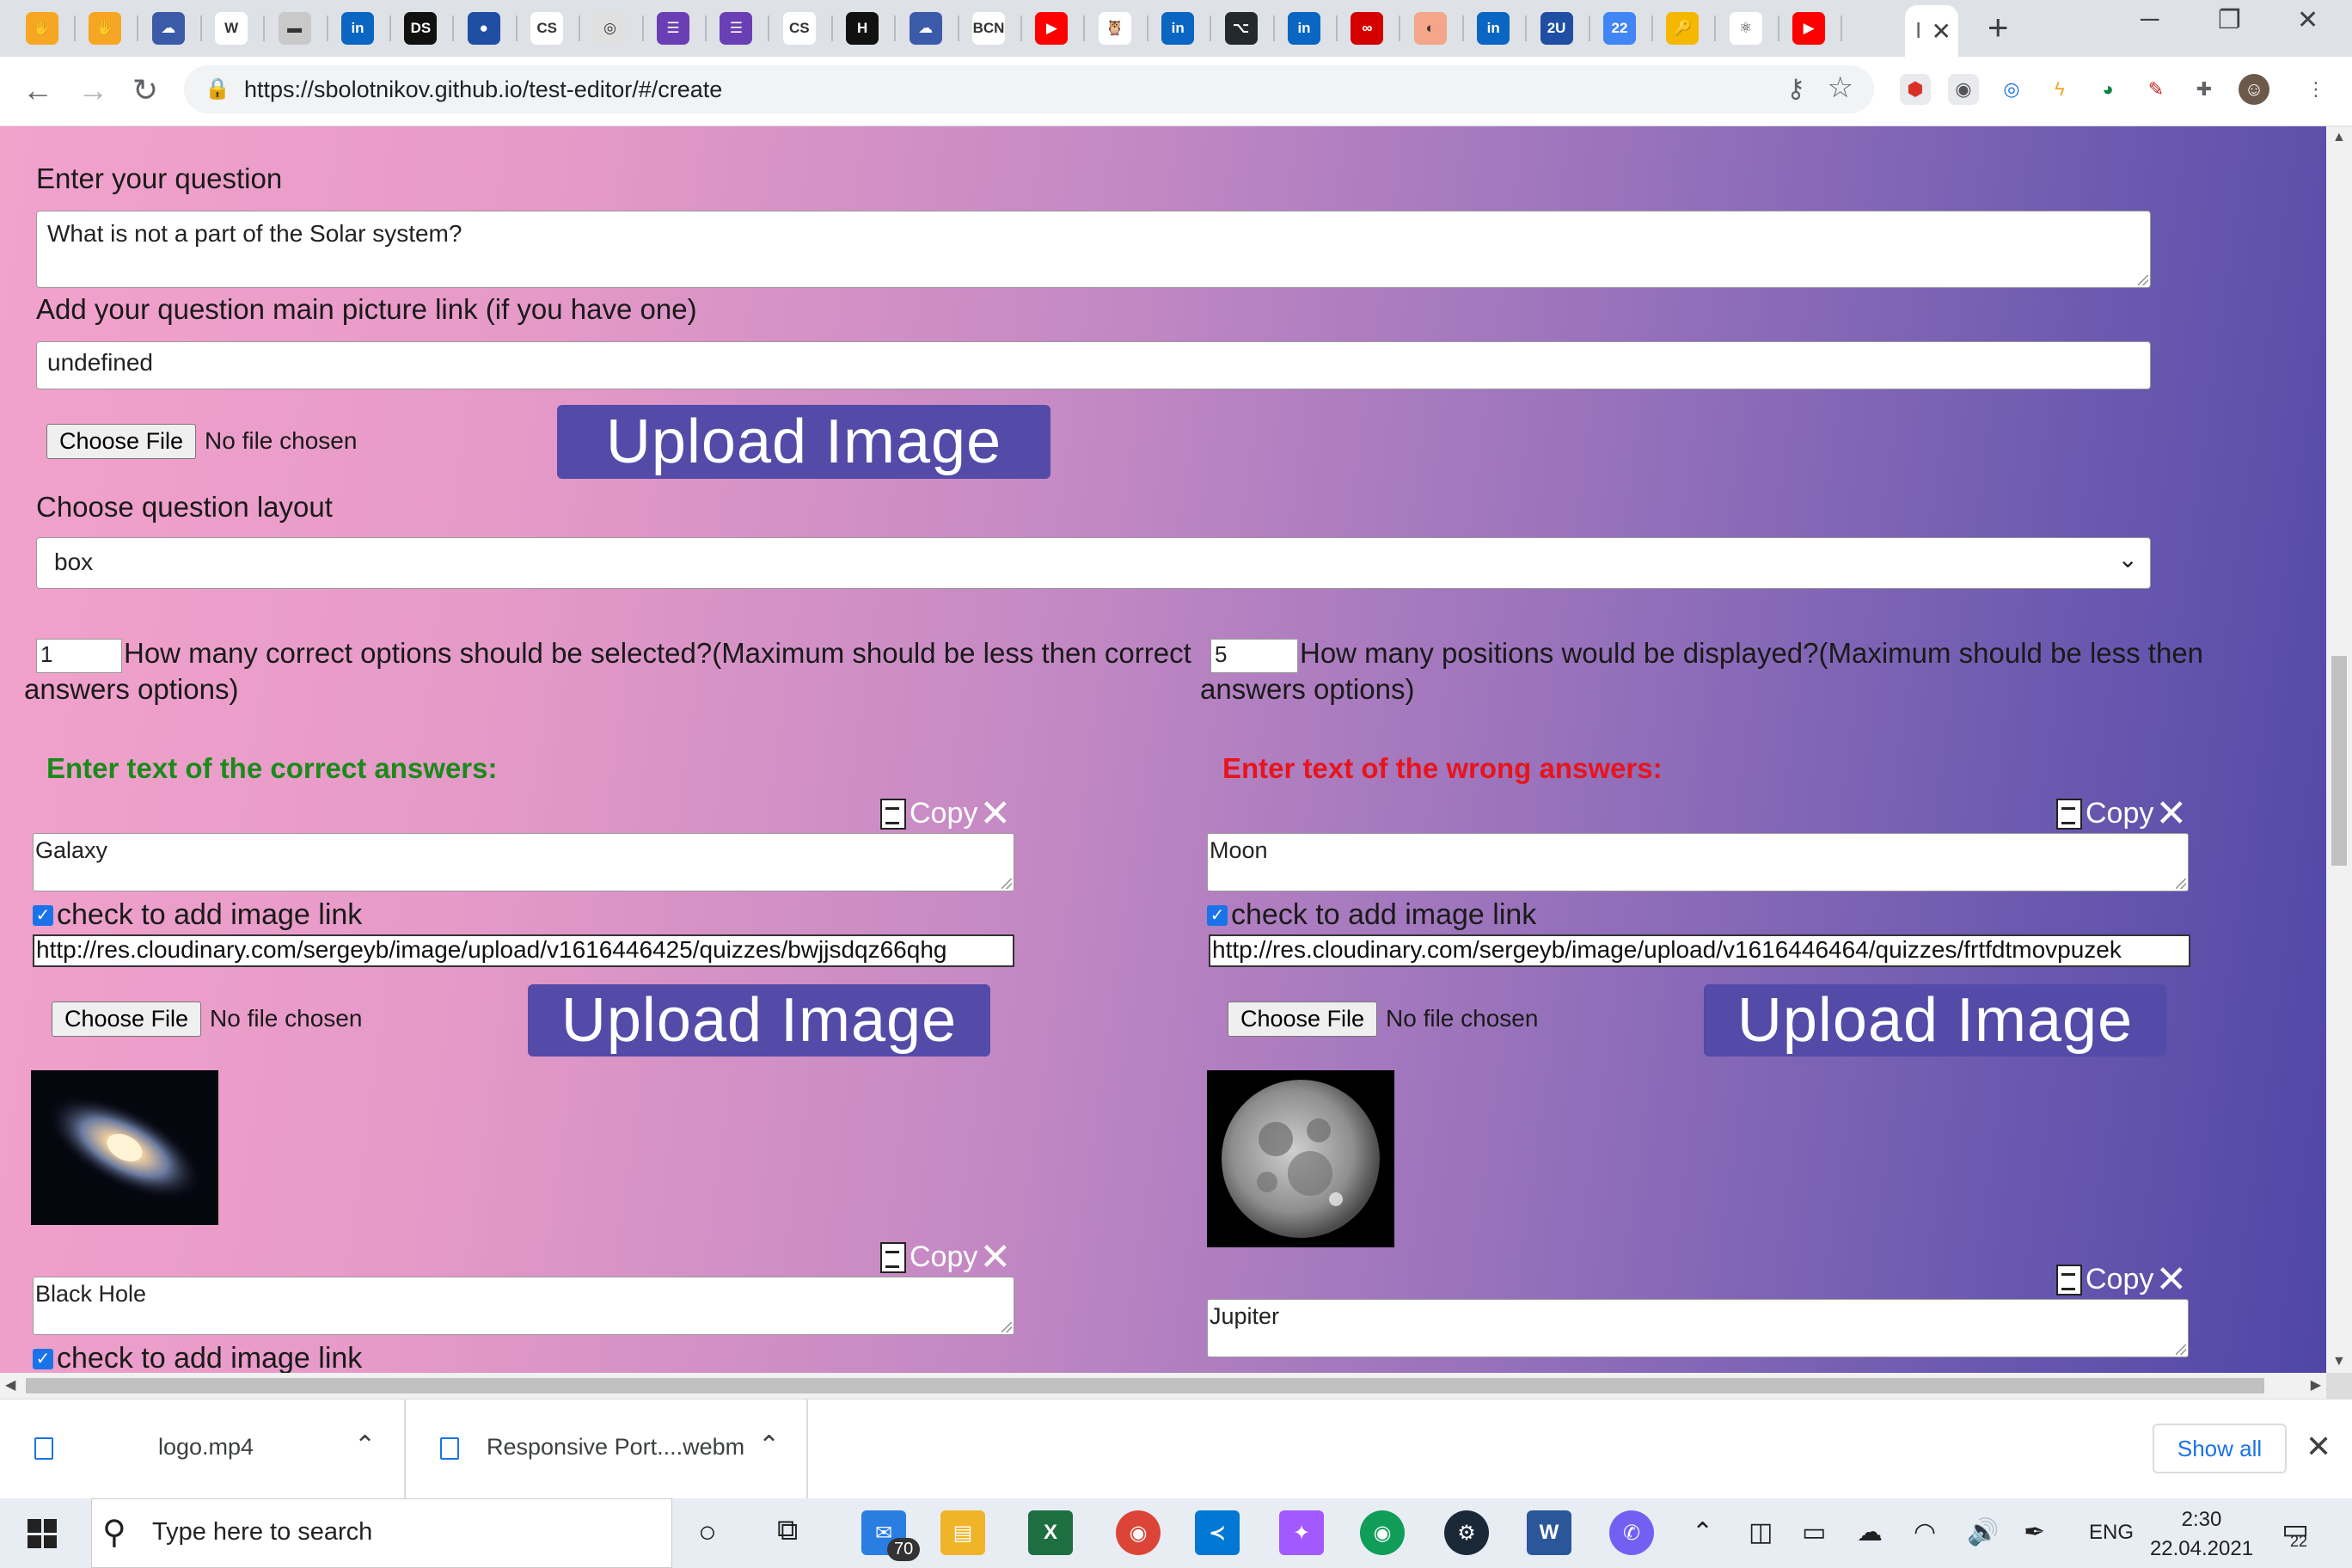  What do you see at coordinates (1619, 28) in the screenshot?
I see `calendar-icon: 22` at bounding box center [1619, 28].